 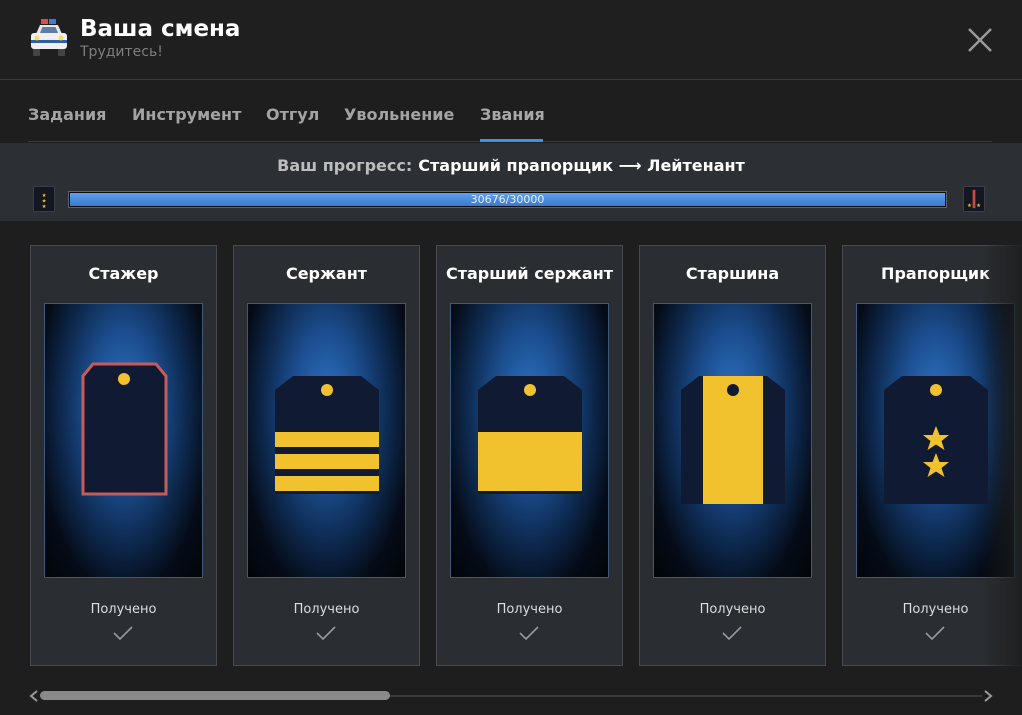 I want to click on next-rank-icon: ★ ★, so click(x=974, y=199).